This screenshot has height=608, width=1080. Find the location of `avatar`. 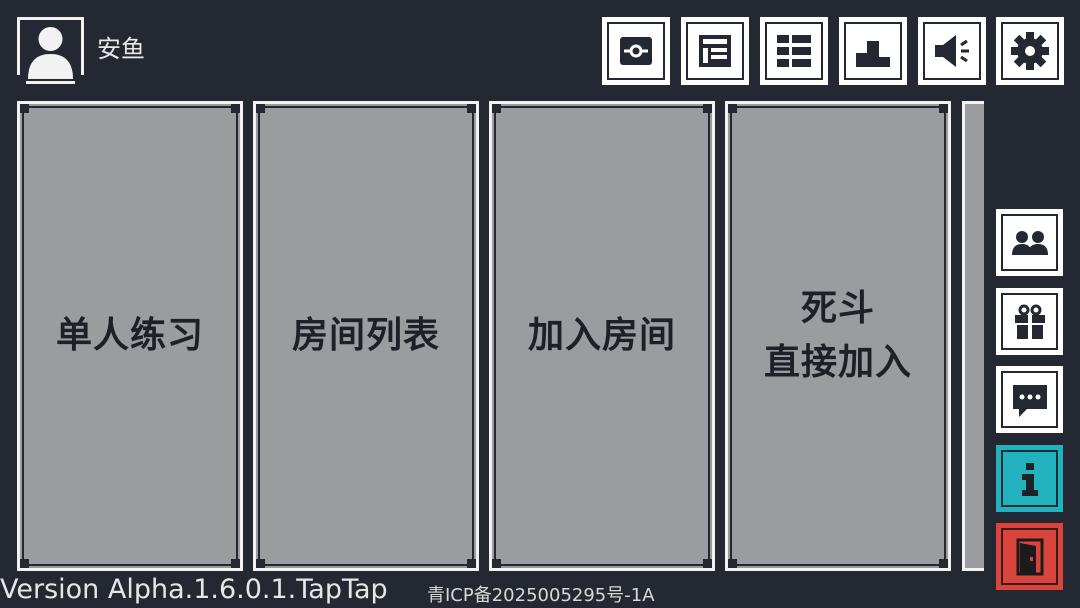

avatar is located at coordinates (50, 50).